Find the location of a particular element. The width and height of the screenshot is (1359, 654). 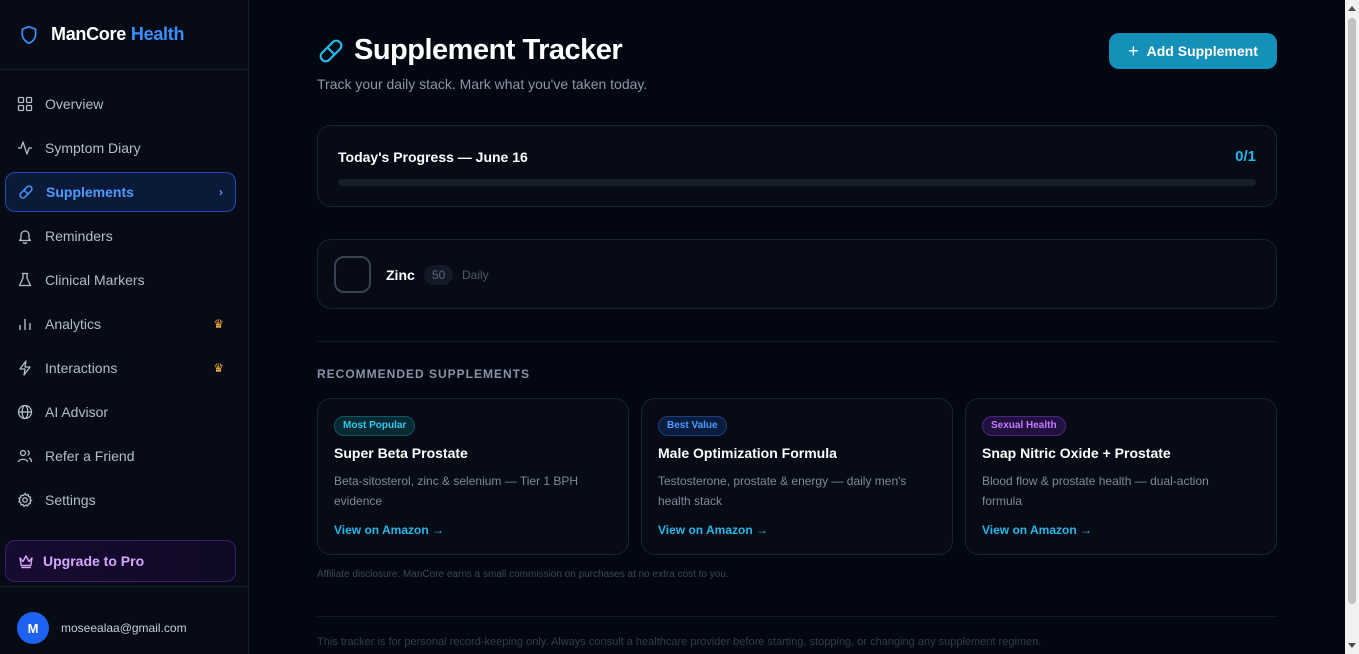

sidebar-item-label: Interactions is located at coordinates (81, 368).